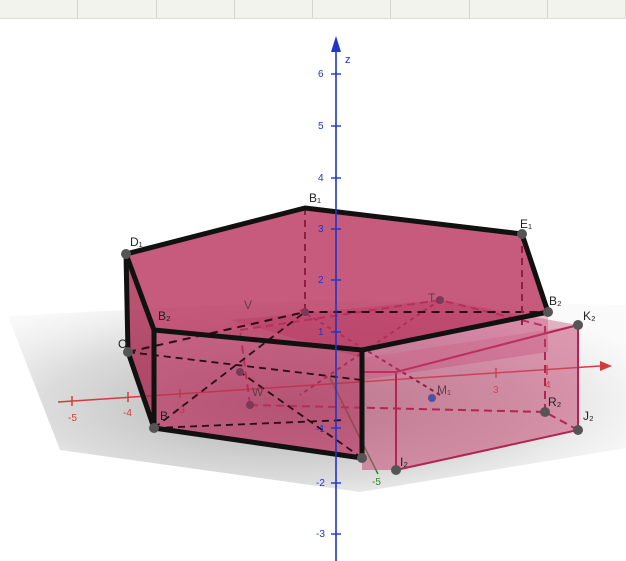 The height and width of the screenshot is (561, 626). I want to click on z-tick-label: 6, so click(321, 74).